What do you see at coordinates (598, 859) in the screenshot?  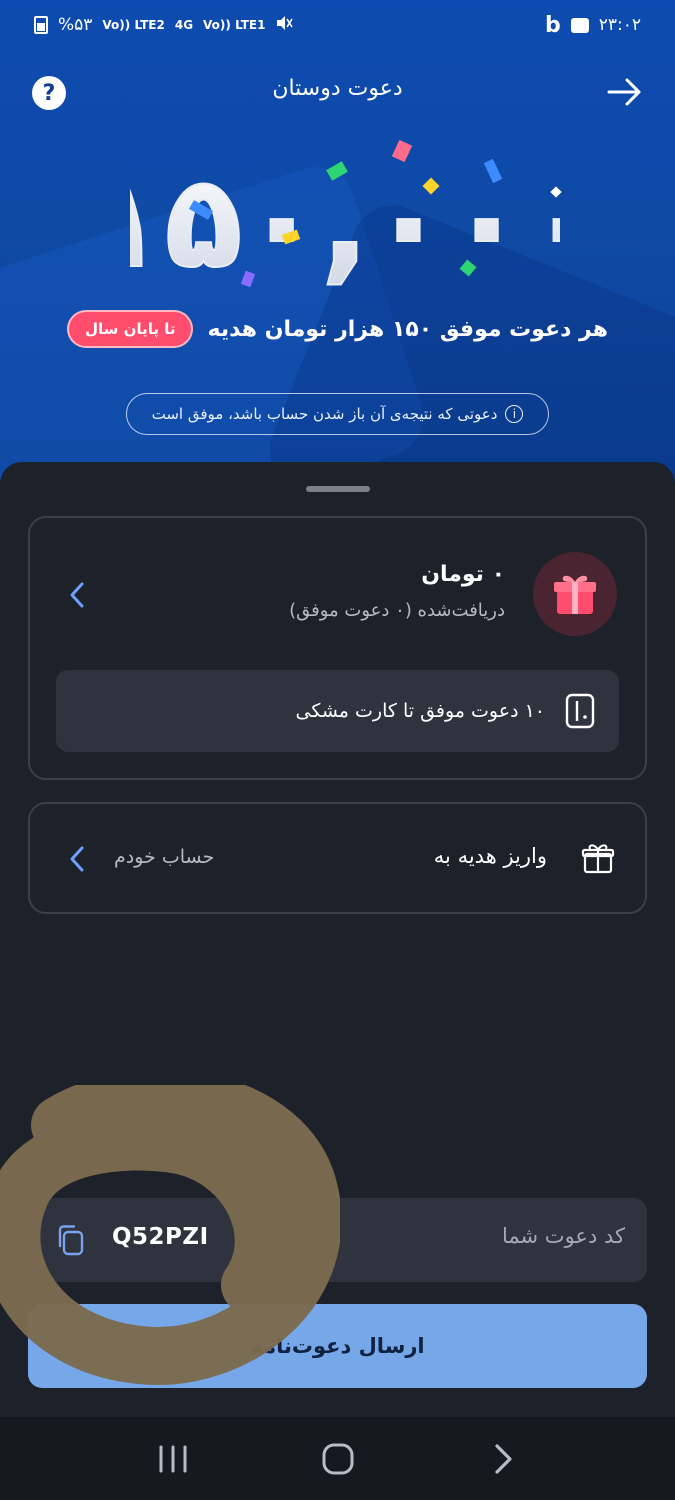 I see `gift-outline-icon` at bounding box center [598, 859].